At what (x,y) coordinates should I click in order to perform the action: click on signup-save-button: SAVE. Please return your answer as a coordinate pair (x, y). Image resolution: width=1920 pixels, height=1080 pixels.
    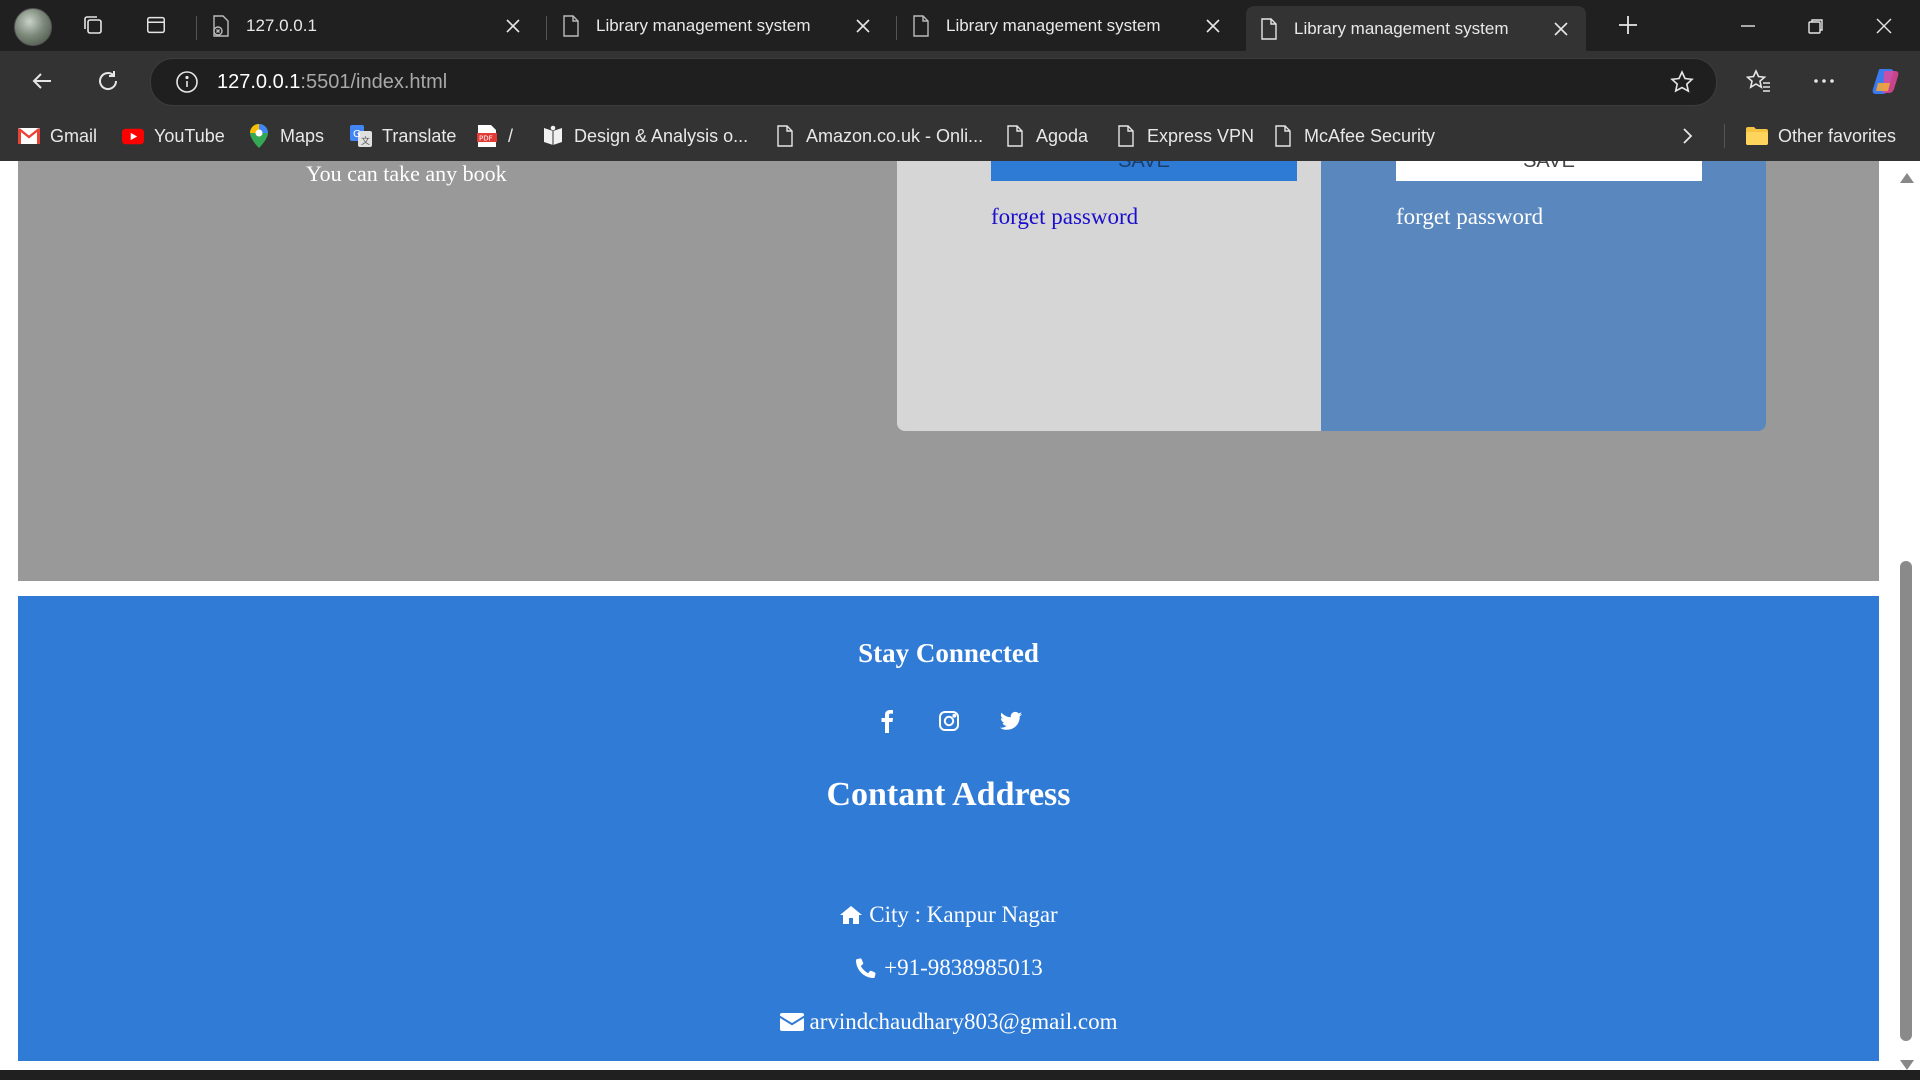
    Looking at the image, I should click on (1549, 171).